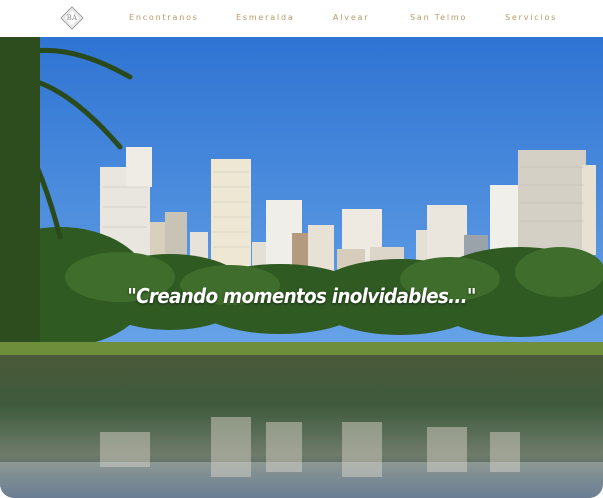  Describe the element at coordinates (265, 17) in the screenshot. I see `nav-link-esmeralda: Esmeralda` at that location.